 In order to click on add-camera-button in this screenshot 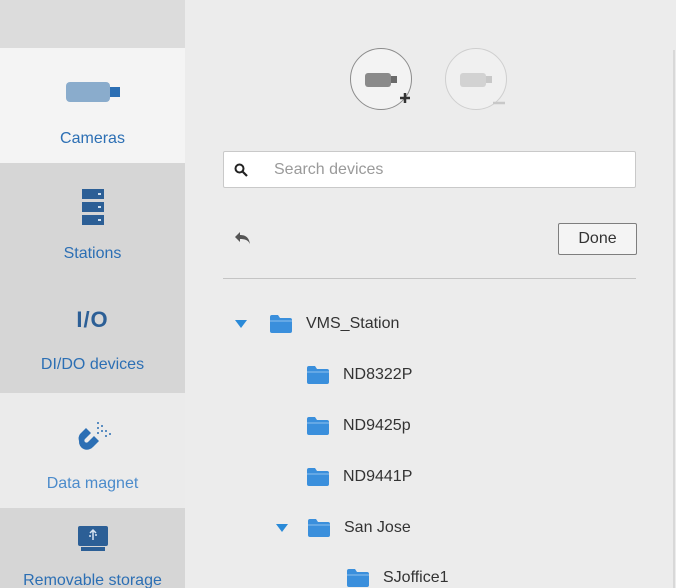, I will do `click(381, 79)`.